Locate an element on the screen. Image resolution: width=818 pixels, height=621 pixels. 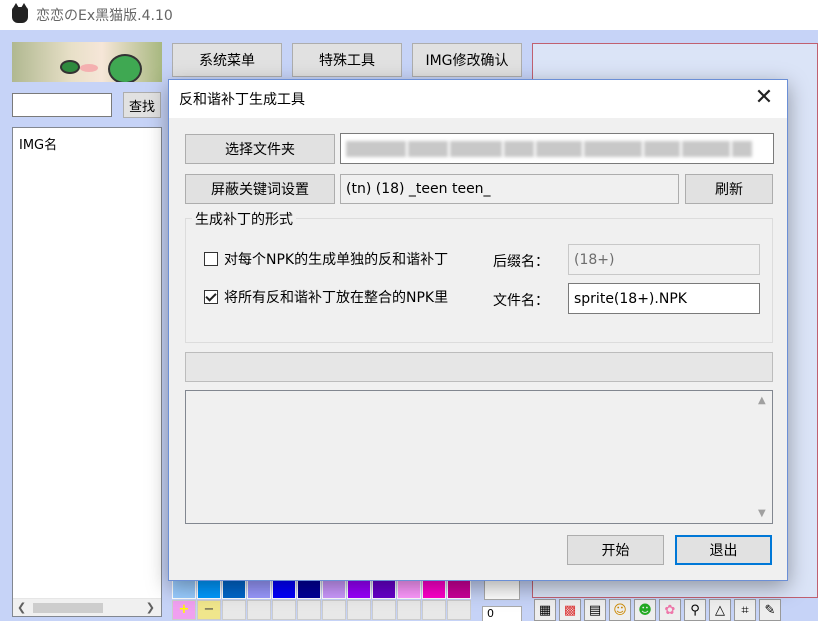
window-title: 恋恋のEx黑猫版.4.10 is located at coordinates (104, 16).